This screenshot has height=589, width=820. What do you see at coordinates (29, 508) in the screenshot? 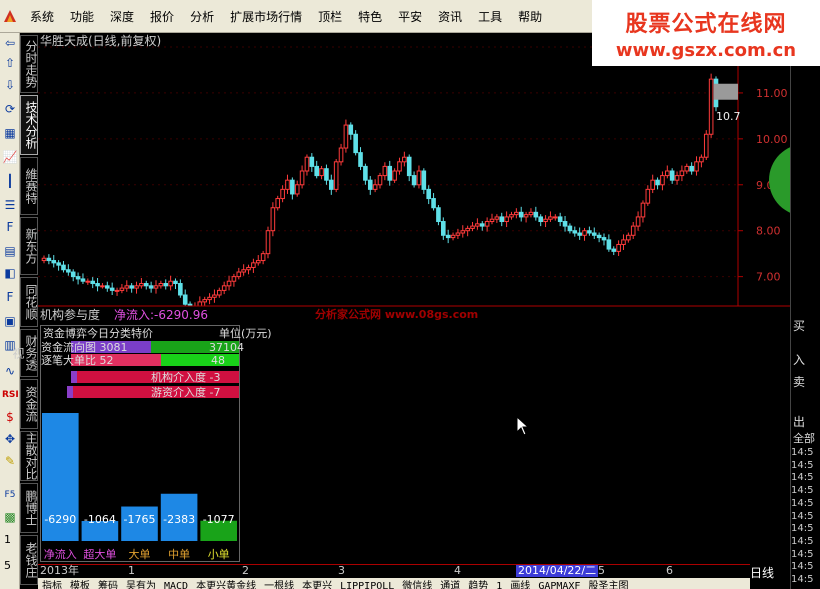
I see `tab-pengbo: 鹏博士` at bounding box center [29, 508].